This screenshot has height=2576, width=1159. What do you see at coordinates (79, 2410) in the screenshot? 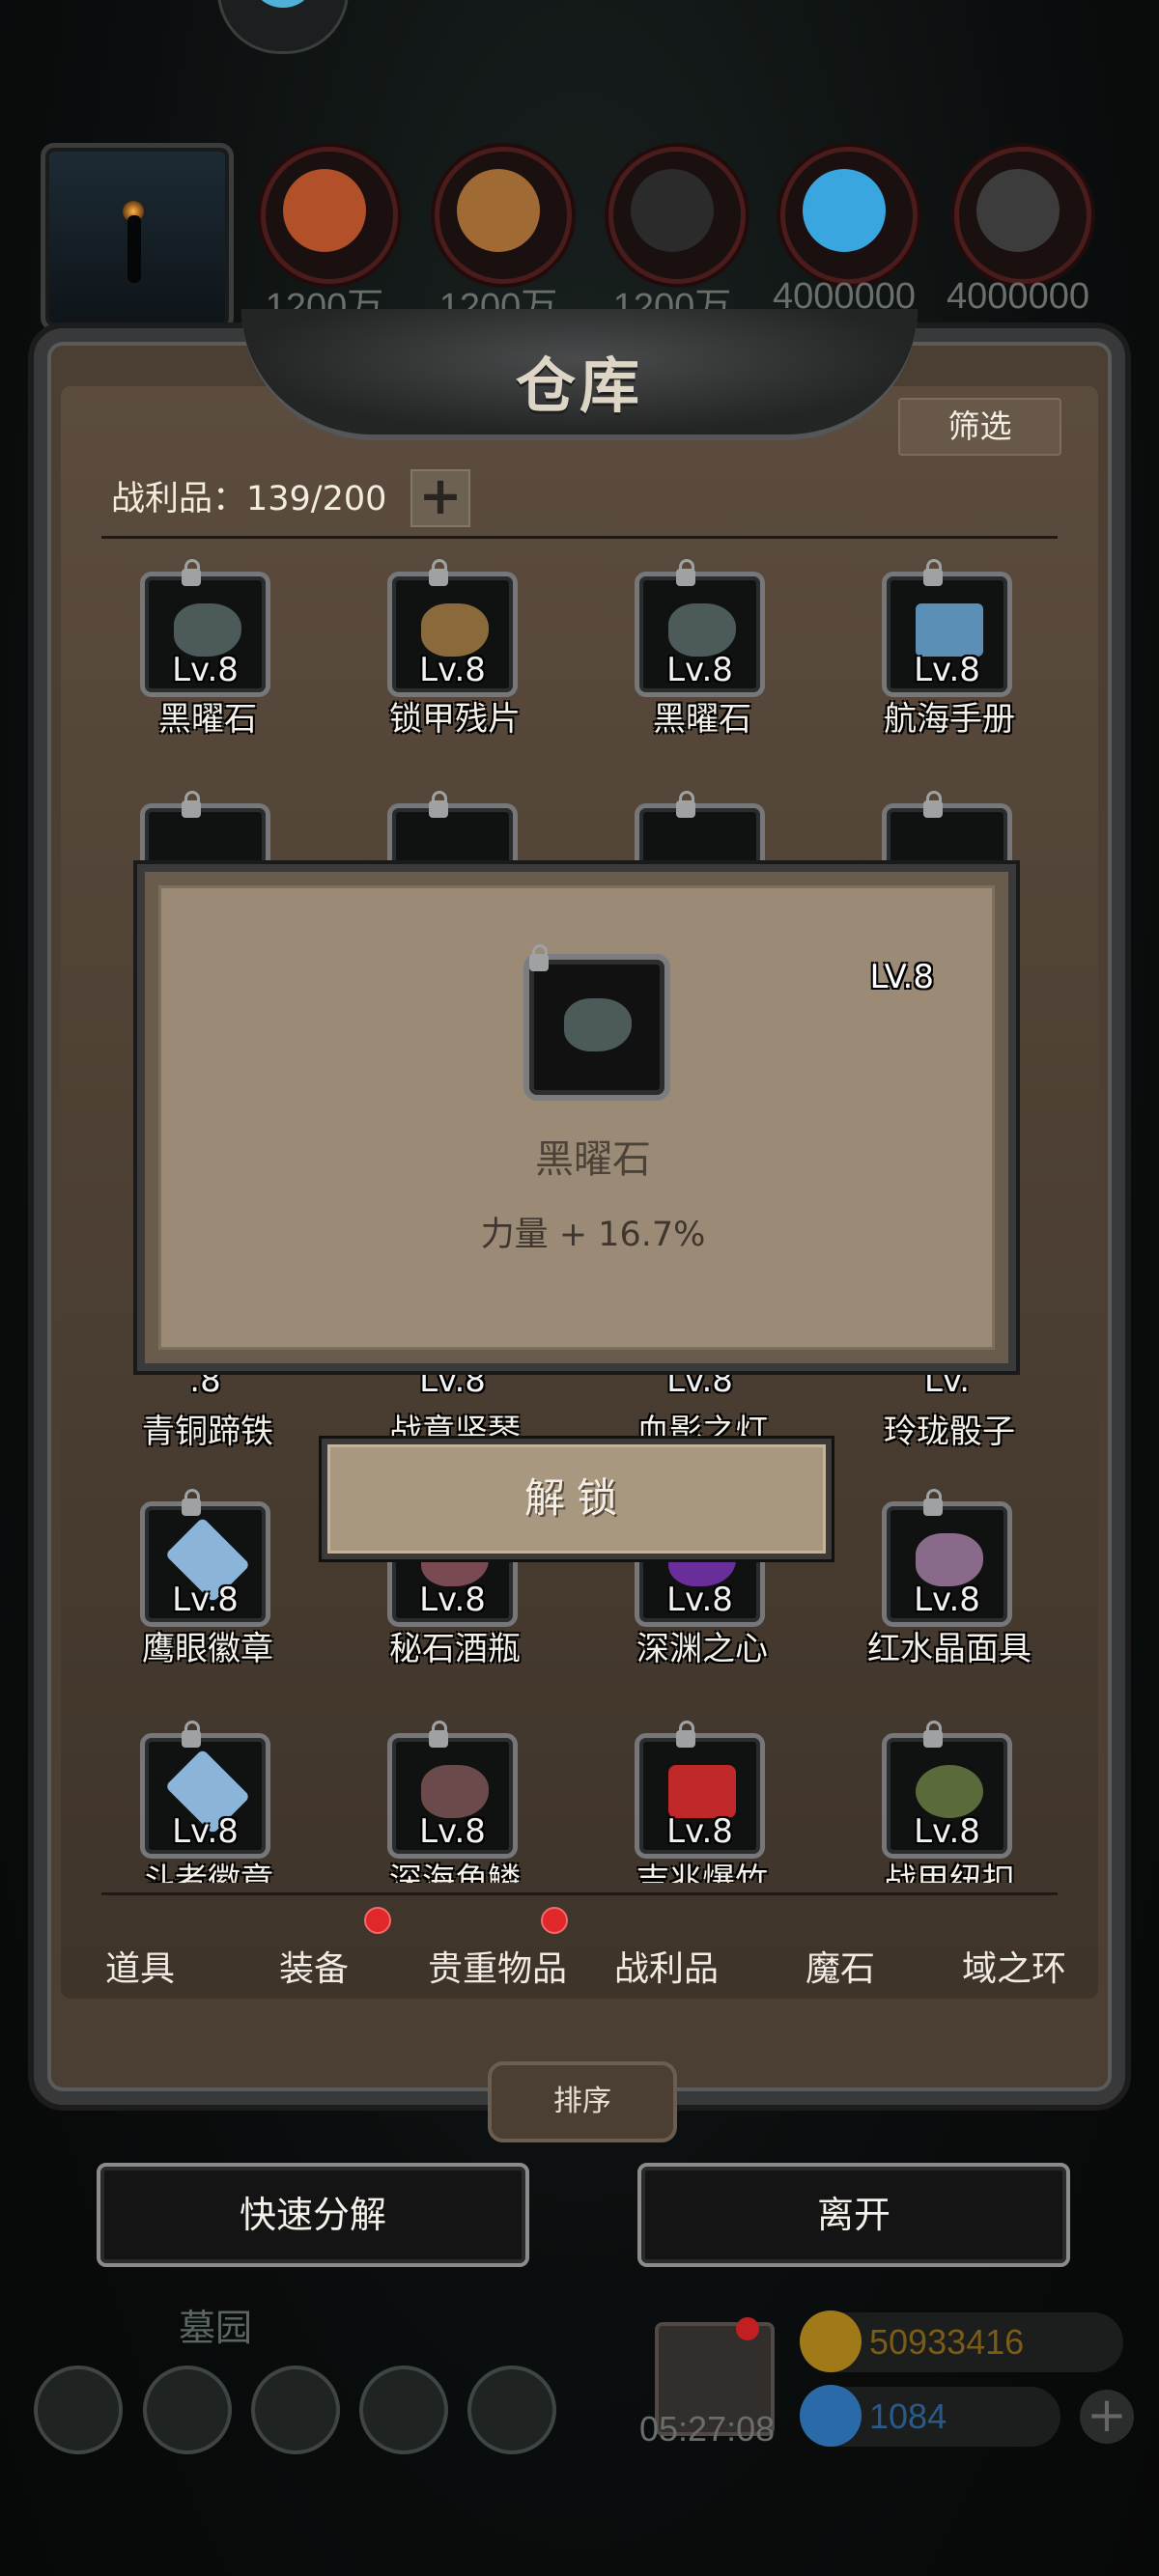
I see `settings-icon` at bounding box center [79, 2410].